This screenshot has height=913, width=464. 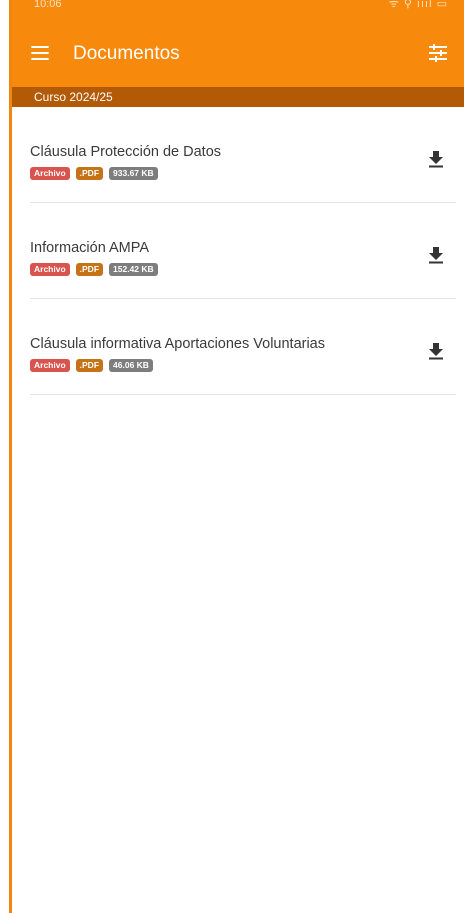 I want to click on document-title: Información AMPA, so click(x=90, y=248).